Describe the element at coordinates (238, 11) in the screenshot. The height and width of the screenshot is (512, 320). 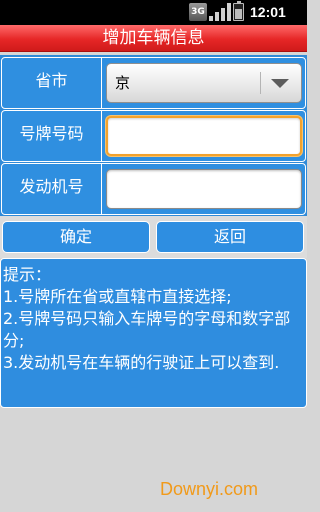
I see `battery-icon` at that location.